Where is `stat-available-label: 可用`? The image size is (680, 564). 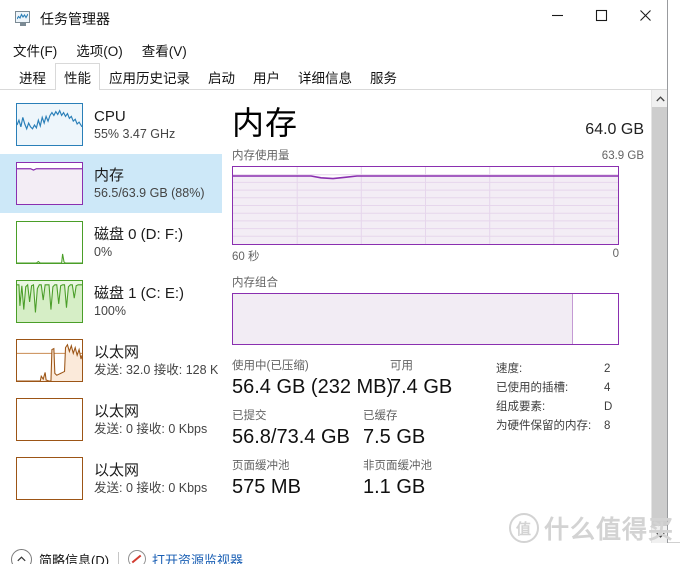 stat-available-label: 可用 is located at coordinates (401, 366).